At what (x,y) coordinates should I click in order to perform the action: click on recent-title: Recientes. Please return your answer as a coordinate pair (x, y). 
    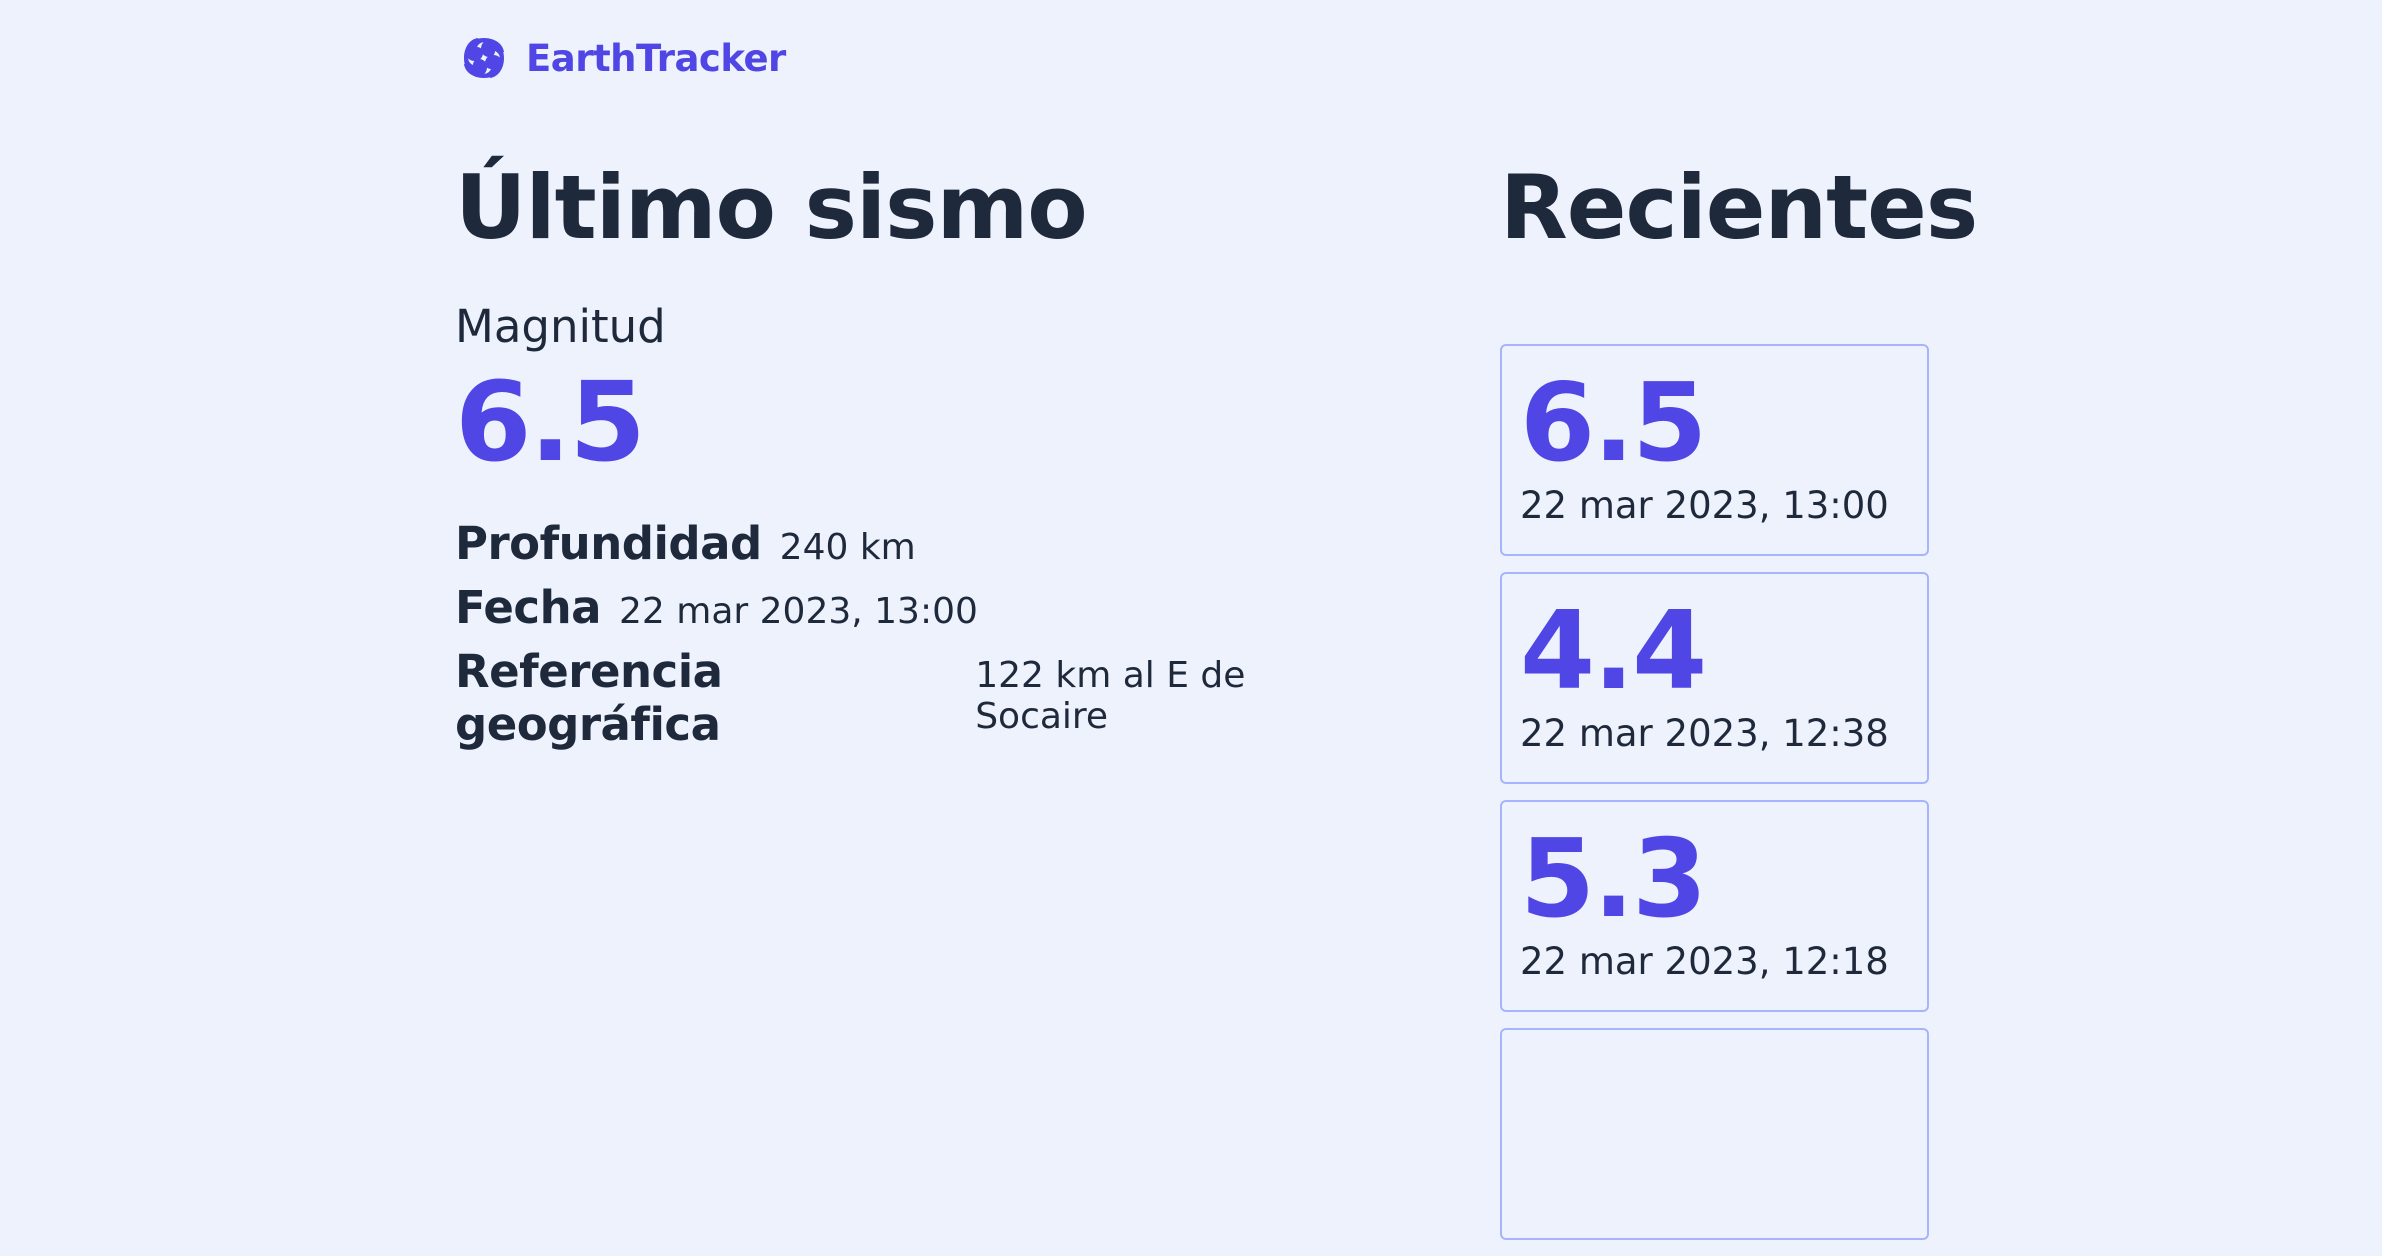
    Looking at the image, I should click on (1739, 207).